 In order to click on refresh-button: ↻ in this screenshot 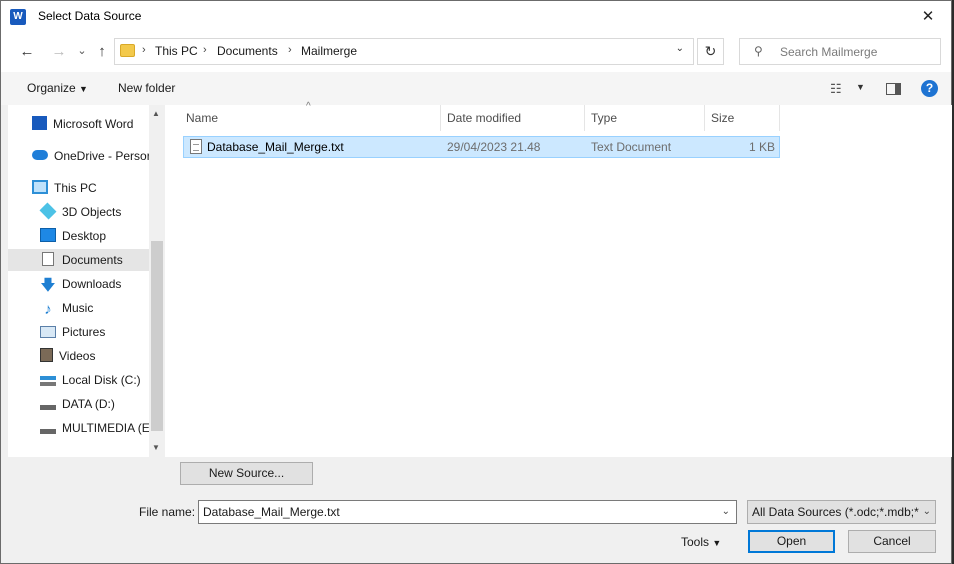, I will do `click(710, 51)`.